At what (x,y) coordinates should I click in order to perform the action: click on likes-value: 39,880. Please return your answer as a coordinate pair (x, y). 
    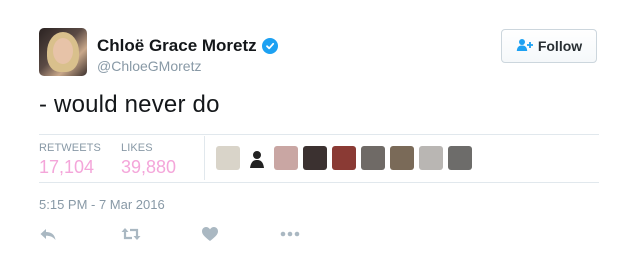
    Looking at the image, I should click on (149, 167).